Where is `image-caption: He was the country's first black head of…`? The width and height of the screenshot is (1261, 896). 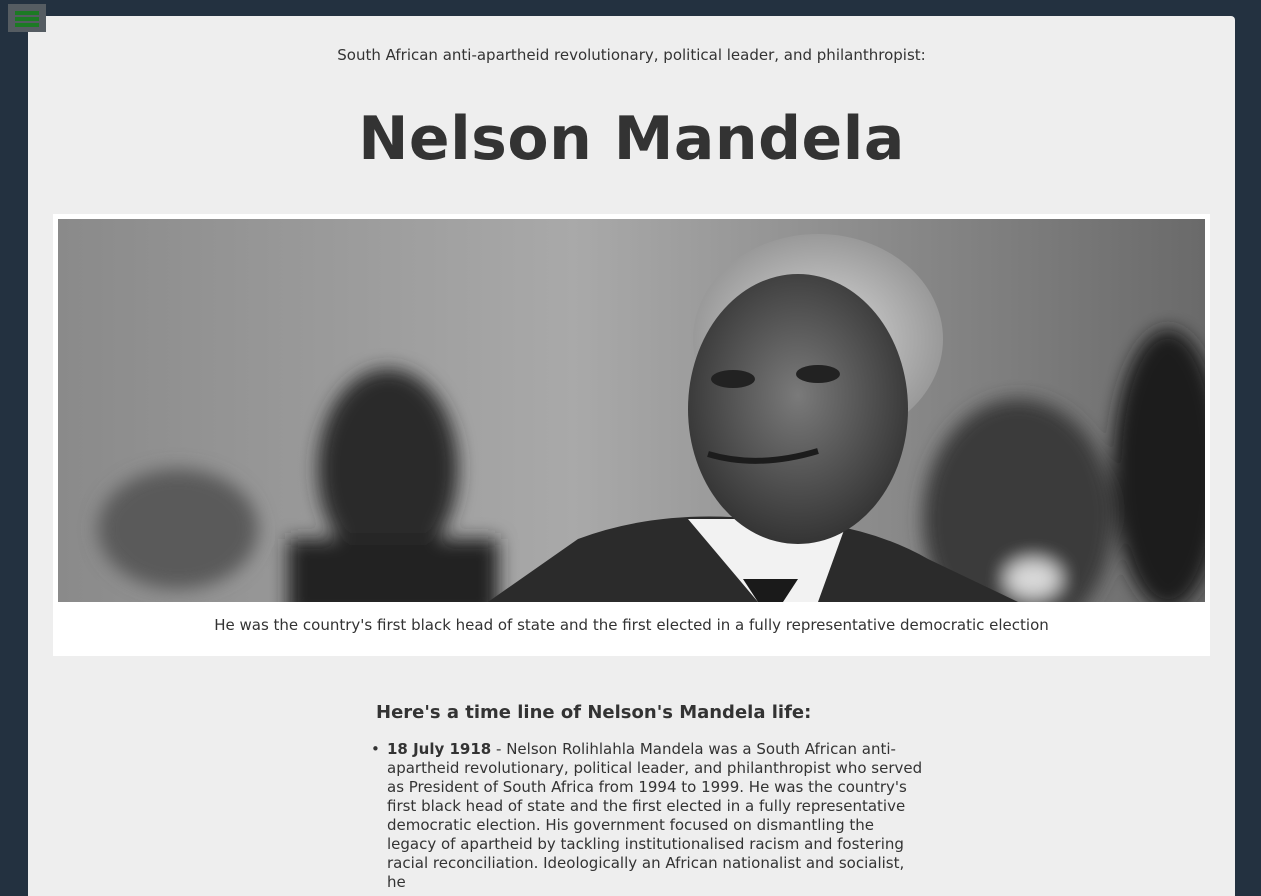 image-caption: He was the country's first black head of… is located at coordinates (631, 625).